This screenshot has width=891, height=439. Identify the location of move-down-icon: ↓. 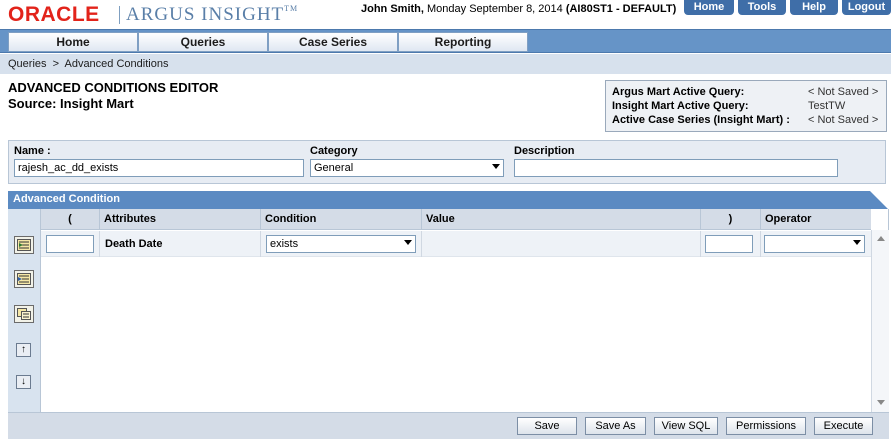
(23, 382).